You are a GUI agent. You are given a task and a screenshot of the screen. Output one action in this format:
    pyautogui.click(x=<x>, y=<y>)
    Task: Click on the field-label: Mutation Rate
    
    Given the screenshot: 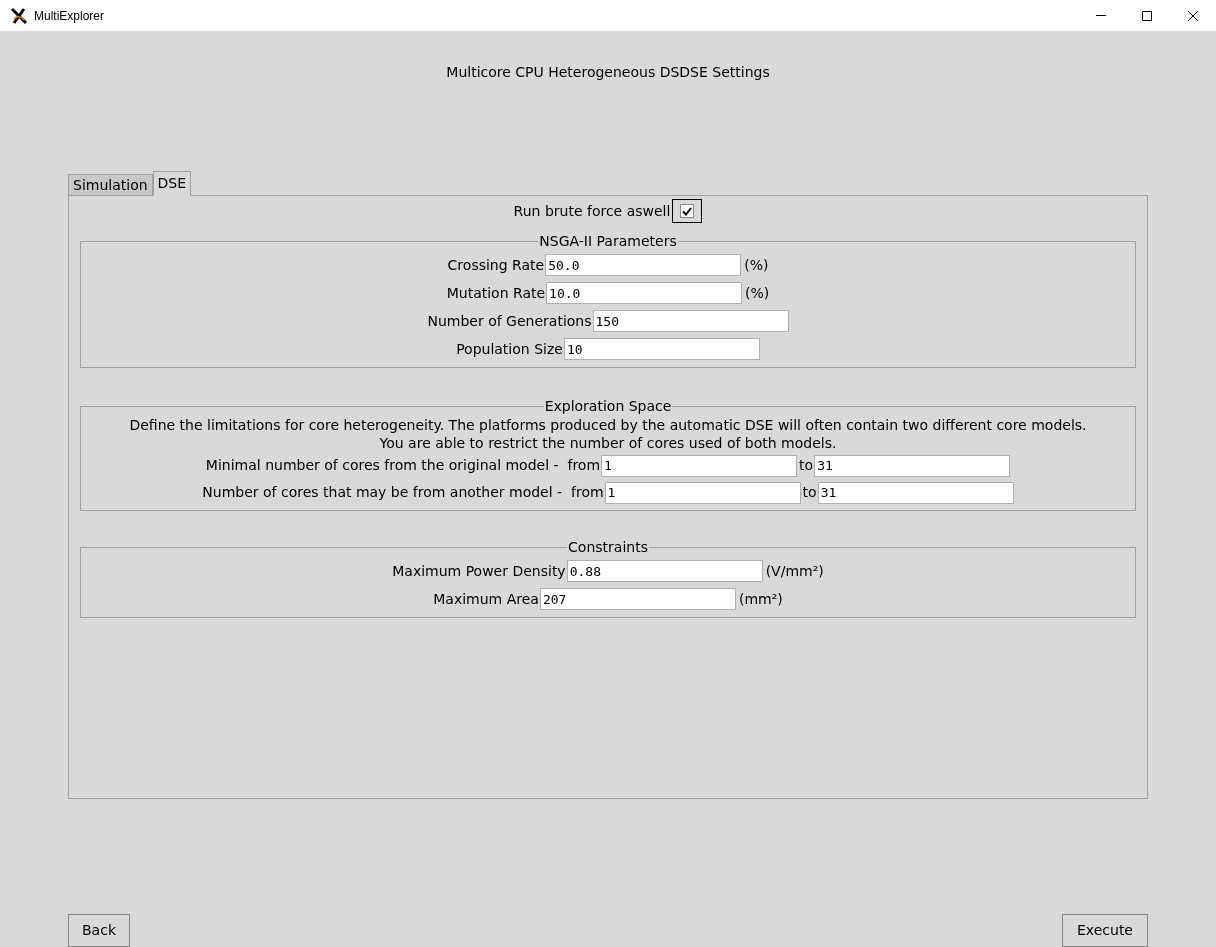 What is the action you would take?
    pyautogui.click(x=496, y=293)
    